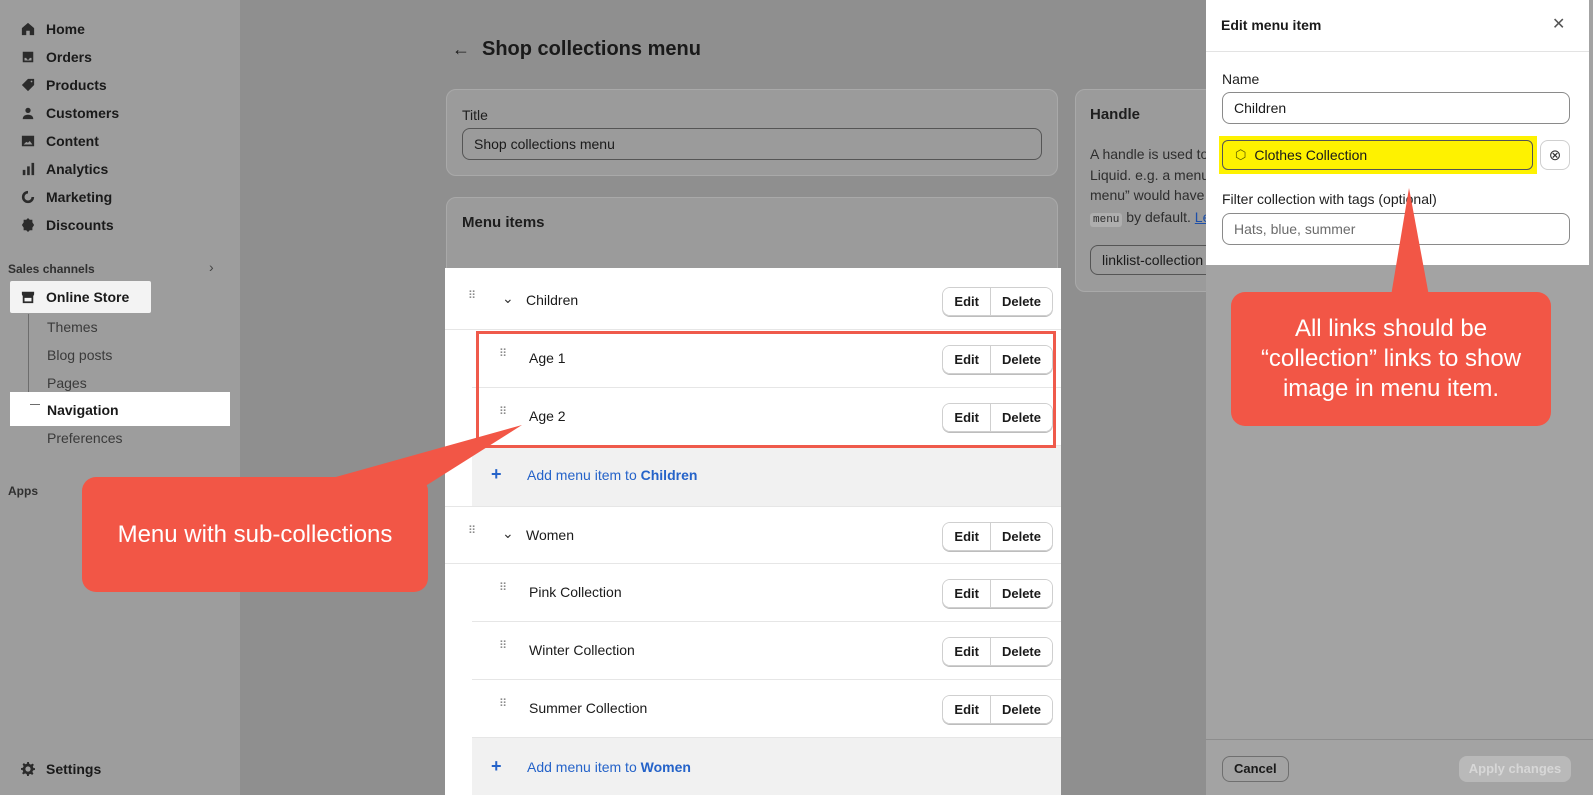 Image resolution: width=1593 pixels, height=795 pixels. Describe the element at coordinates (1515, 769) in the screenshot. I see `apply-changes-button: Apply changes` at that location.